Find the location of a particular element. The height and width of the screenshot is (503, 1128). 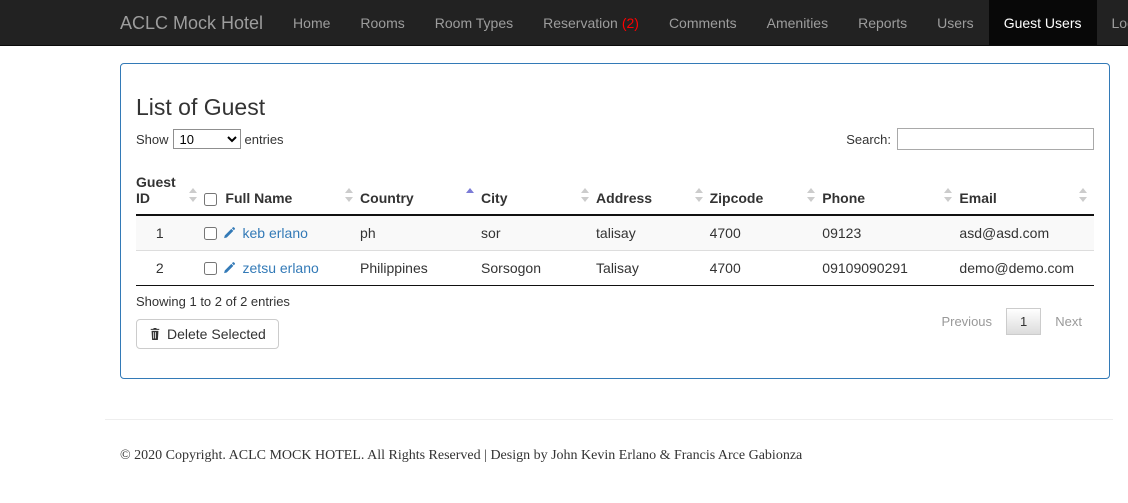

column-header-address-label: Address is located at coordinates (624, 198).